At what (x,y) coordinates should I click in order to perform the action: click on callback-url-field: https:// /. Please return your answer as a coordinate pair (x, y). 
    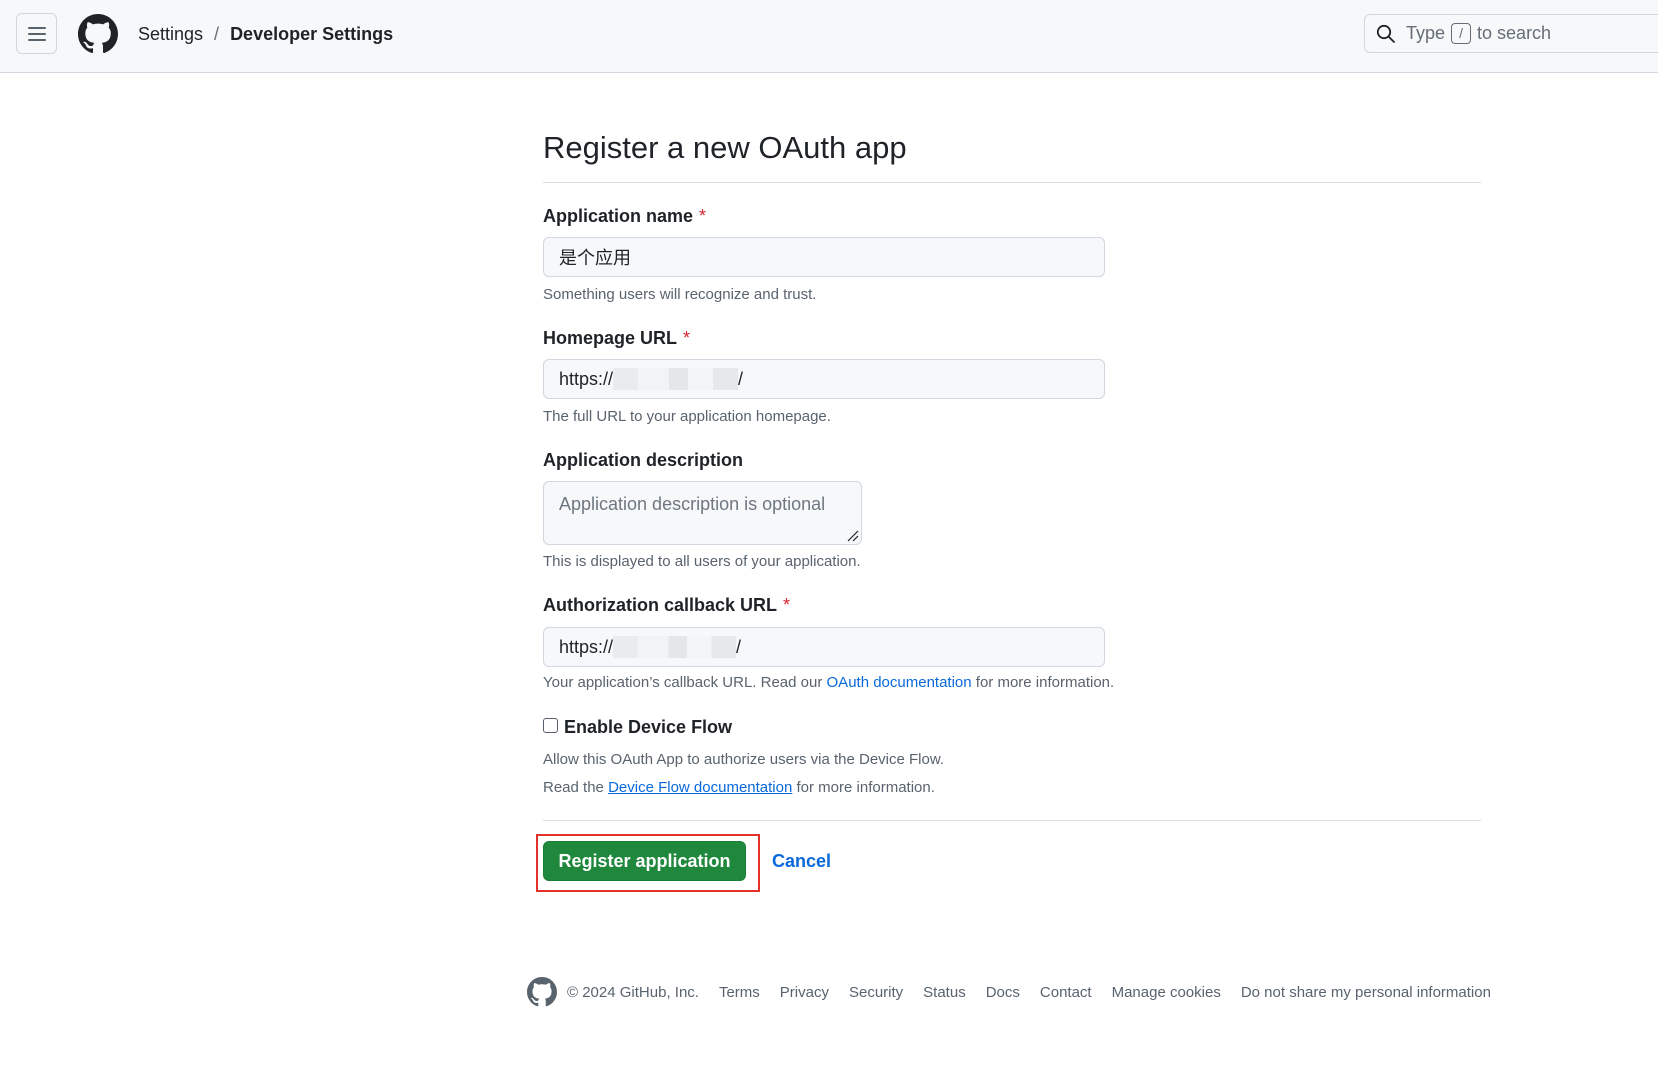
    Looking at the image, I should click on (824, 647).